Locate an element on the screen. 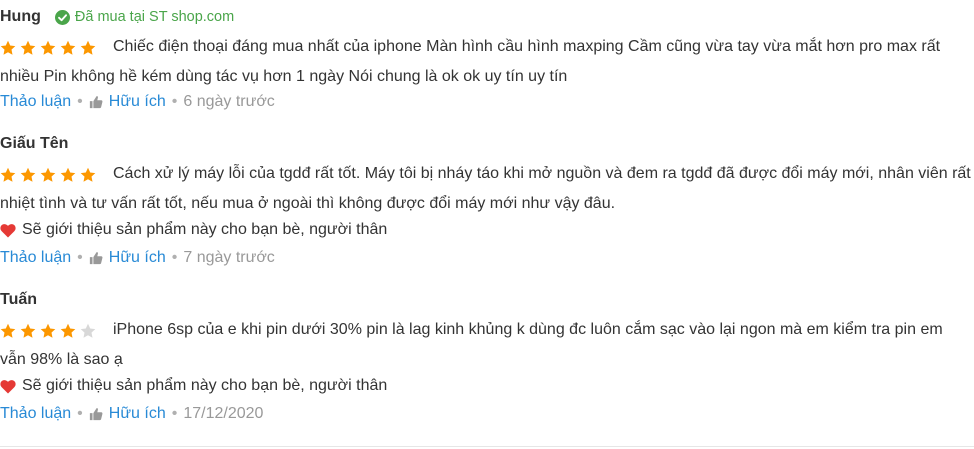 The height and width of the screenshot is (449, 974). review-header: Tuấn is located at coordinates (18, 300).